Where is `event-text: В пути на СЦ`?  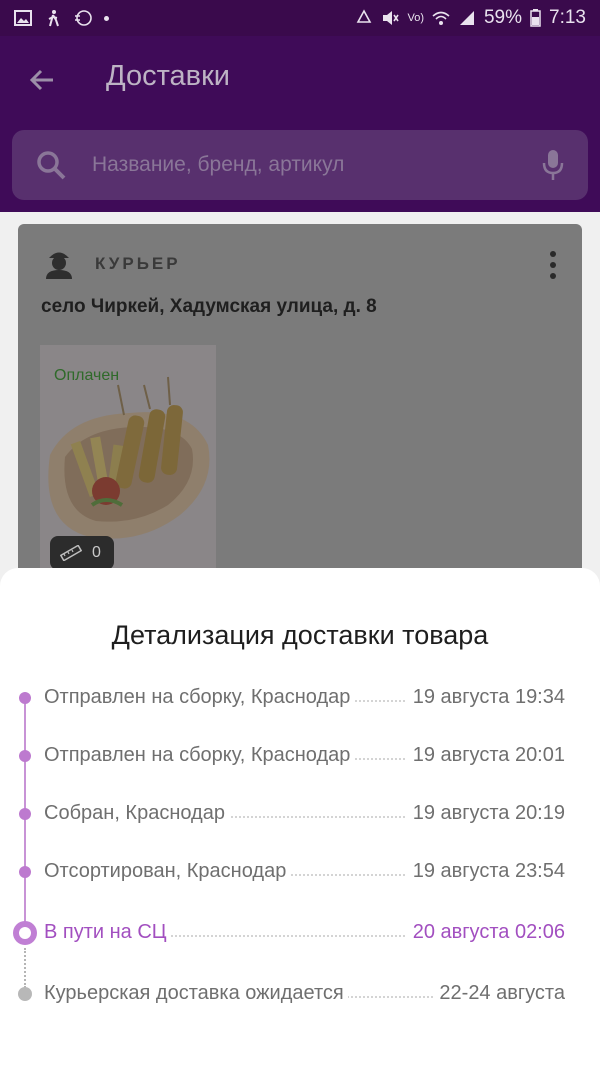 event-text: В пути на СЦ is located at coordinates (107, 932).